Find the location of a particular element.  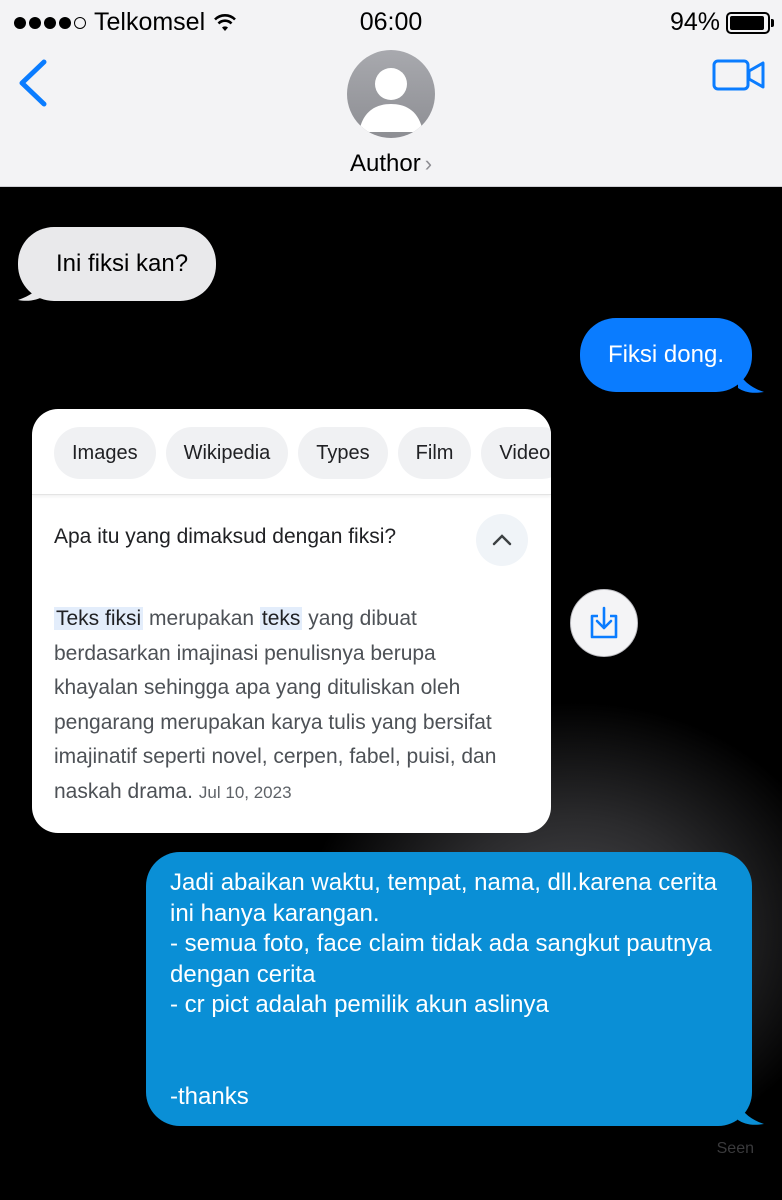

chip-video: Video is located at coordinates (516, 453).